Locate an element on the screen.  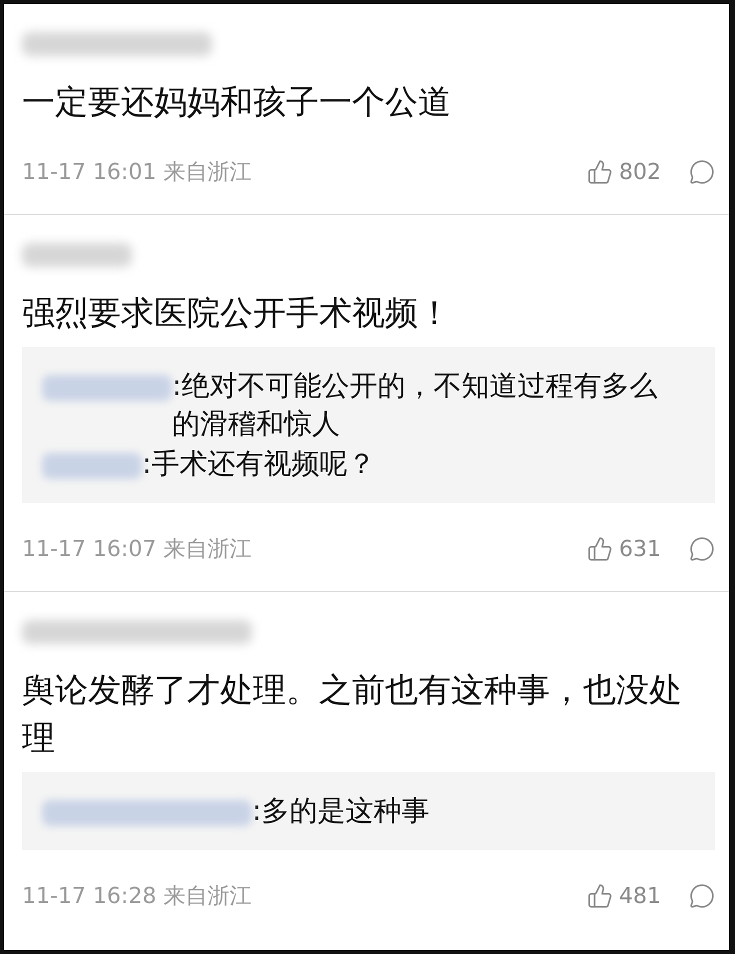
comment-text: 强烈要求医院公开手术视频！ is located at coordinates (237, 313).